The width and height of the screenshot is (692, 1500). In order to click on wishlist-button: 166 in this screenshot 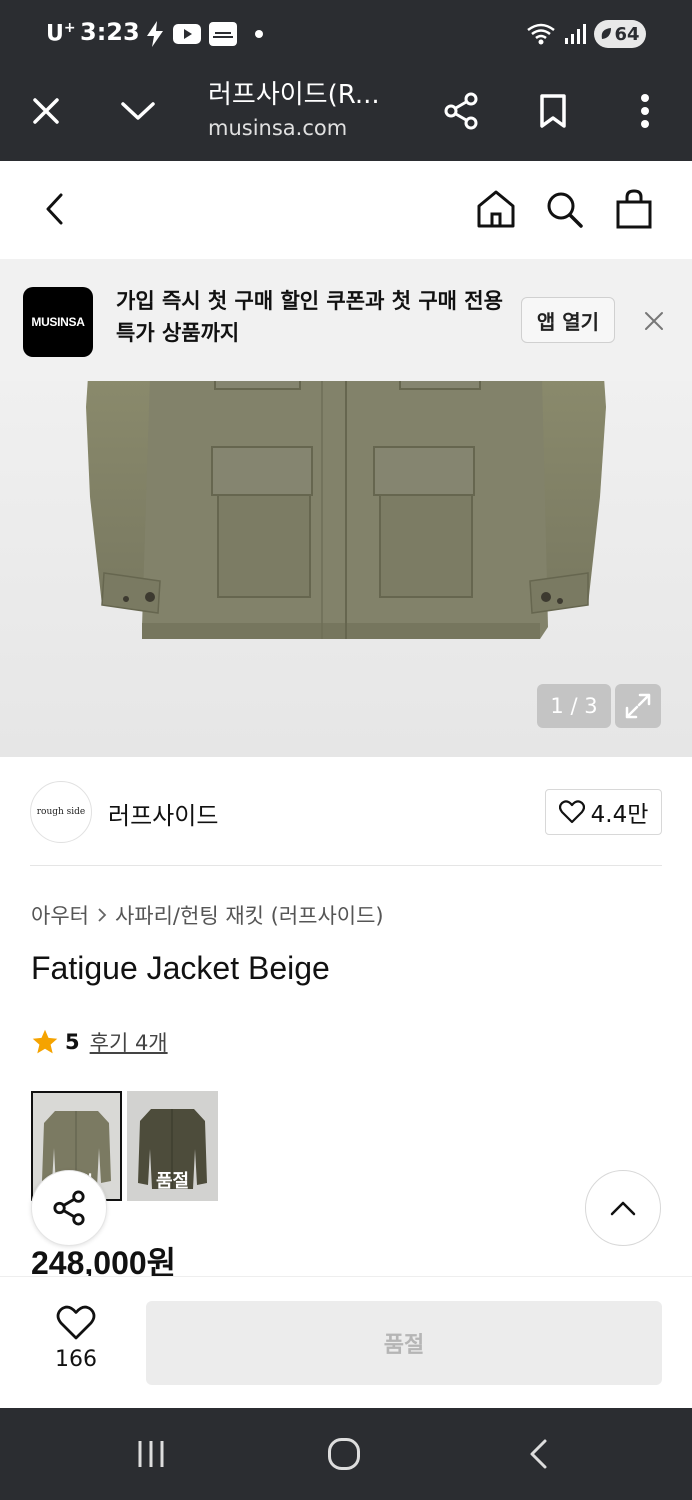, I will do `click(76, 1338)`.